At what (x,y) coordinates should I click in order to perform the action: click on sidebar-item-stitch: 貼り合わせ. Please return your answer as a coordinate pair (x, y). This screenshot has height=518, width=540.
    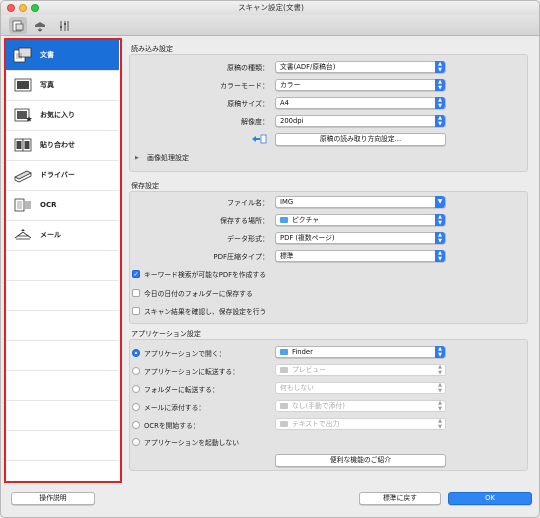
    Looking at the image, I should click on (62, 145).